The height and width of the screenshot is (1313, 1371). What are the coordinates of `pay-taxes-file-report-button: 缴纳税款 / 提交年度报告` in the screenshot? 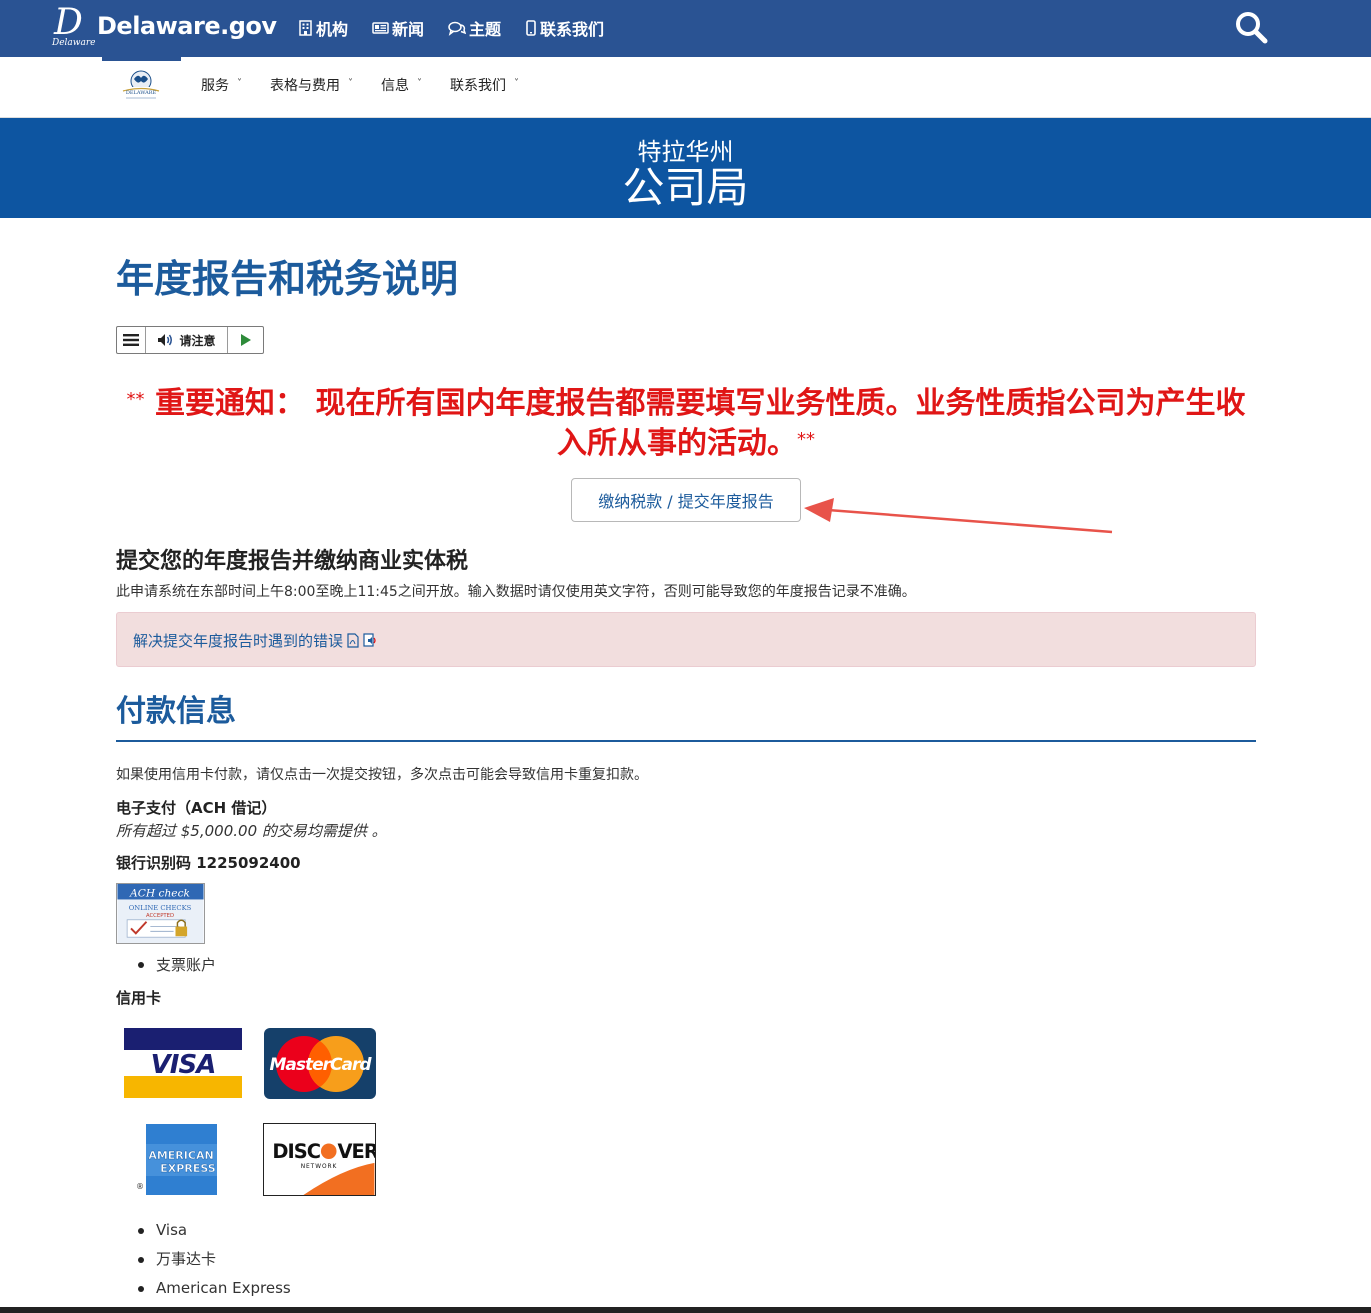 It's located at (686, 500).